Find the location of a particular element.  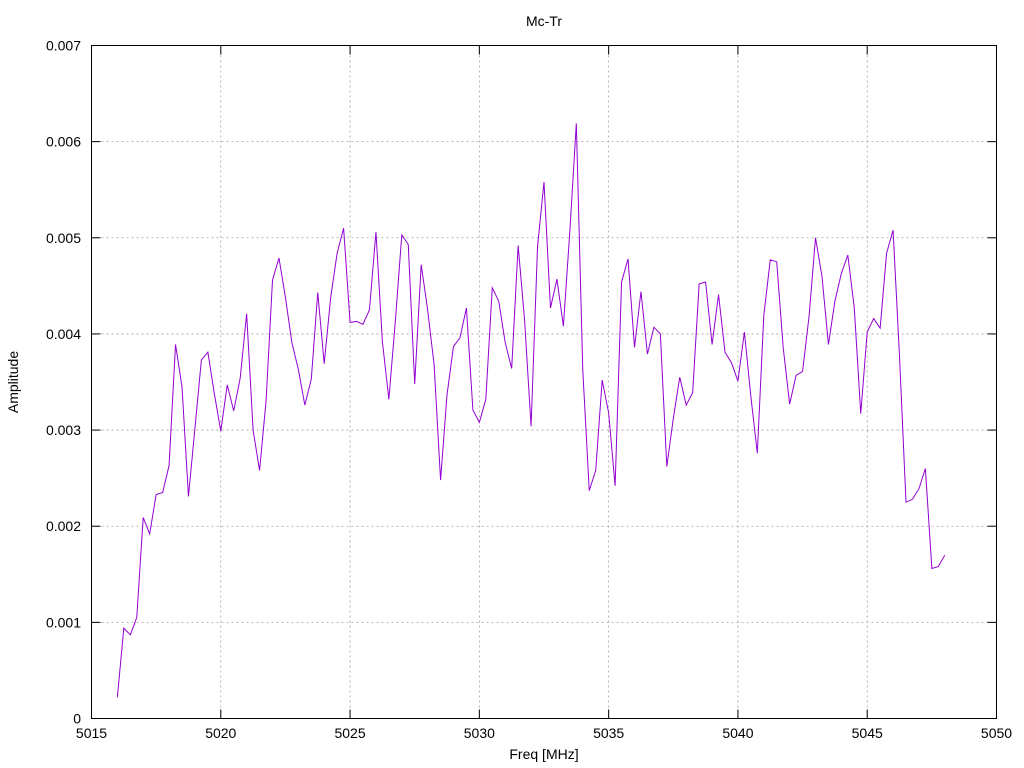

y-tick-label: 0.006 is located at coordinates (63, 142).